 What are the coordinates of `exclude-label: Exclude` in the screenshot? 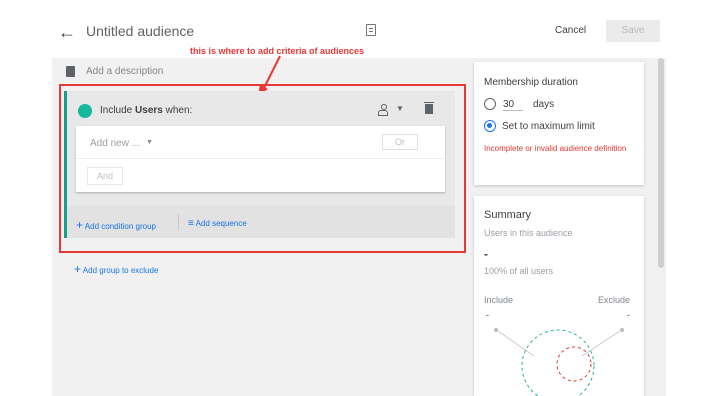 It's located at (614, 300).